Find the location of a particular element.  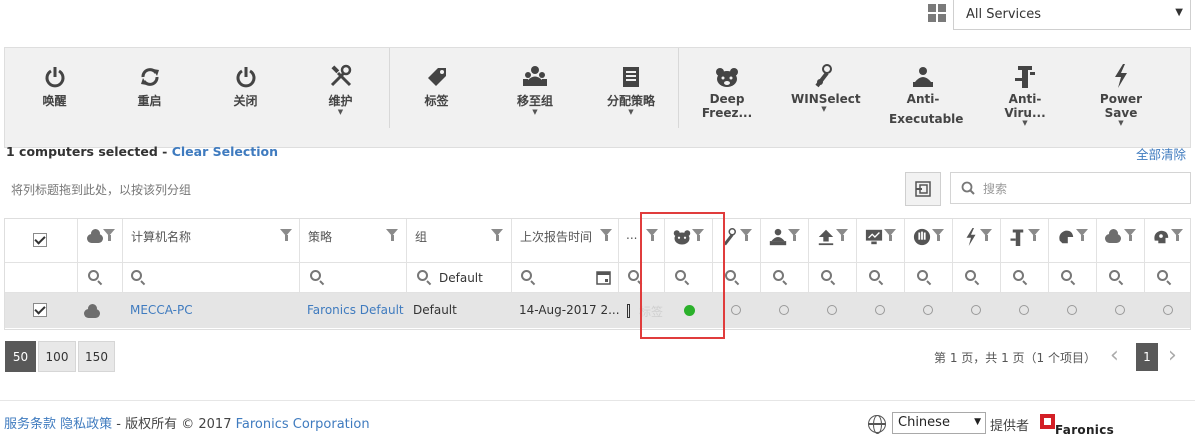

page-size-100: 100 is located at coordinates (57, 356).